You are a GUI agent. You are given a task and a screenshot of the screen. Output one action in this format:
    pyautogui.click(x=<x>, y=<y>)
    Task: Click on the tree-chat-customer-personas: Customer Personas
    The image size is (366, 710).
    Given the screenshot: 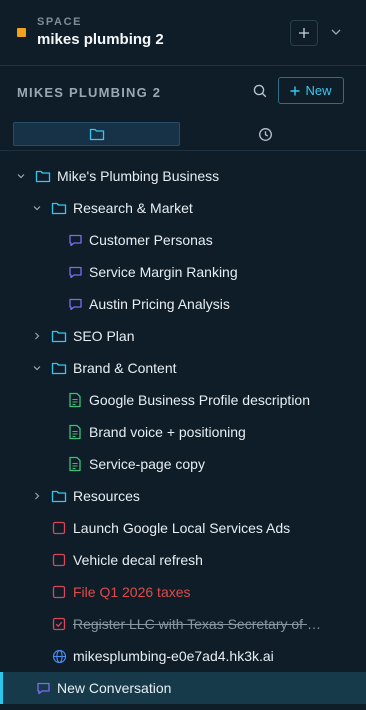 What is the action you would take?
    pyautogui.click(x=183, y=240)
    